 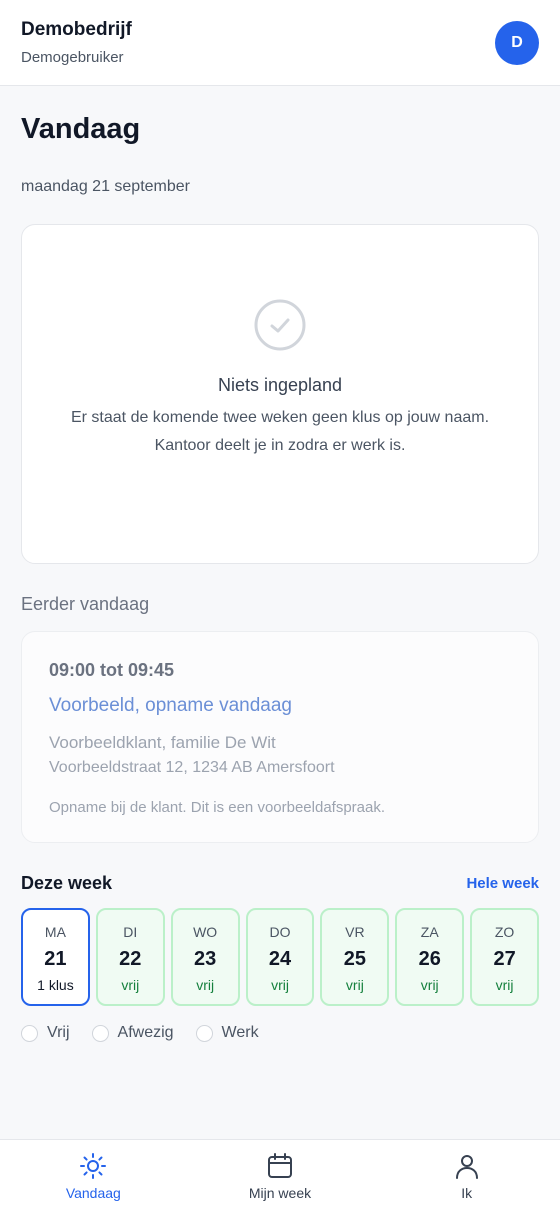 I want to click on day-card-wo: WO 23 vrij, so click(x=205, y=957).